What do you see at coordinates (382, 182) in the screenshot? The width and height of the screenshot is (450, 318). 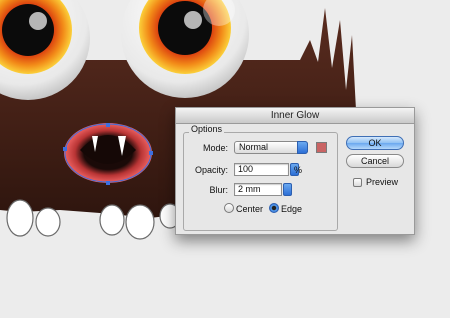 I see `preview-label: Preview` at bounding box center [382, 182].